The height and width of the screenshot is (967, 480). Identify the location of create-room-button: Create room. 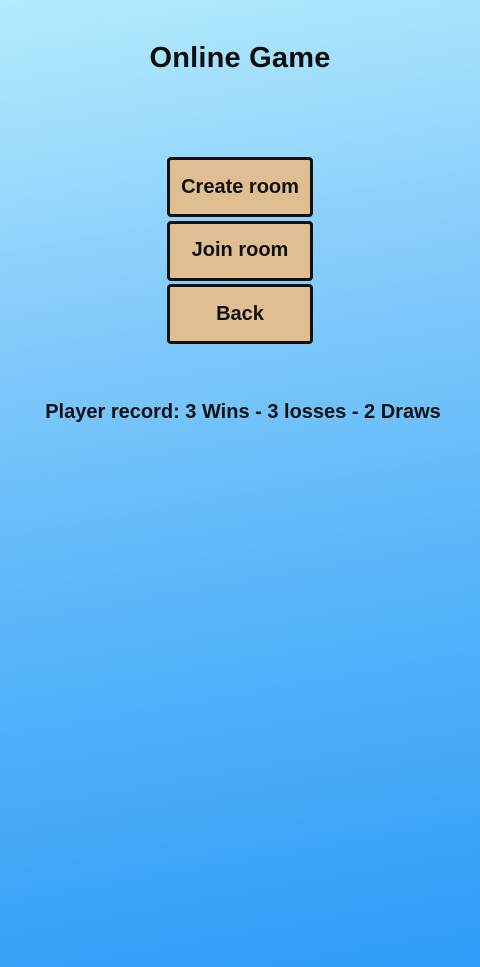
(240, 187).